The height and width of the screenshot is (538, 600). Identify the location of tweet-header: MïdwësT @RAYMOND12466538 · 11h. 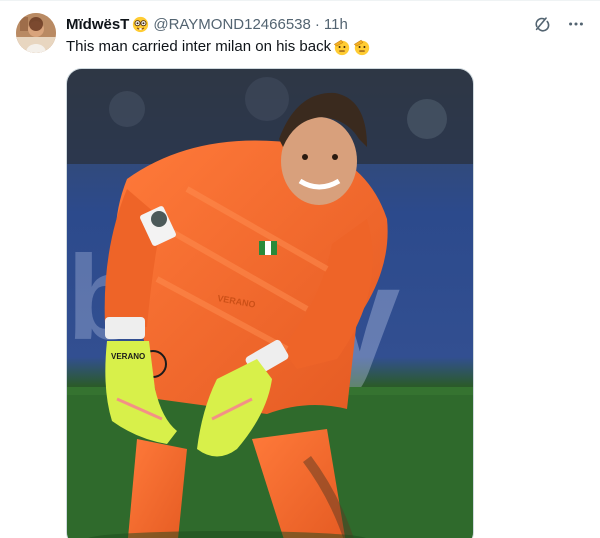
(207, 24).